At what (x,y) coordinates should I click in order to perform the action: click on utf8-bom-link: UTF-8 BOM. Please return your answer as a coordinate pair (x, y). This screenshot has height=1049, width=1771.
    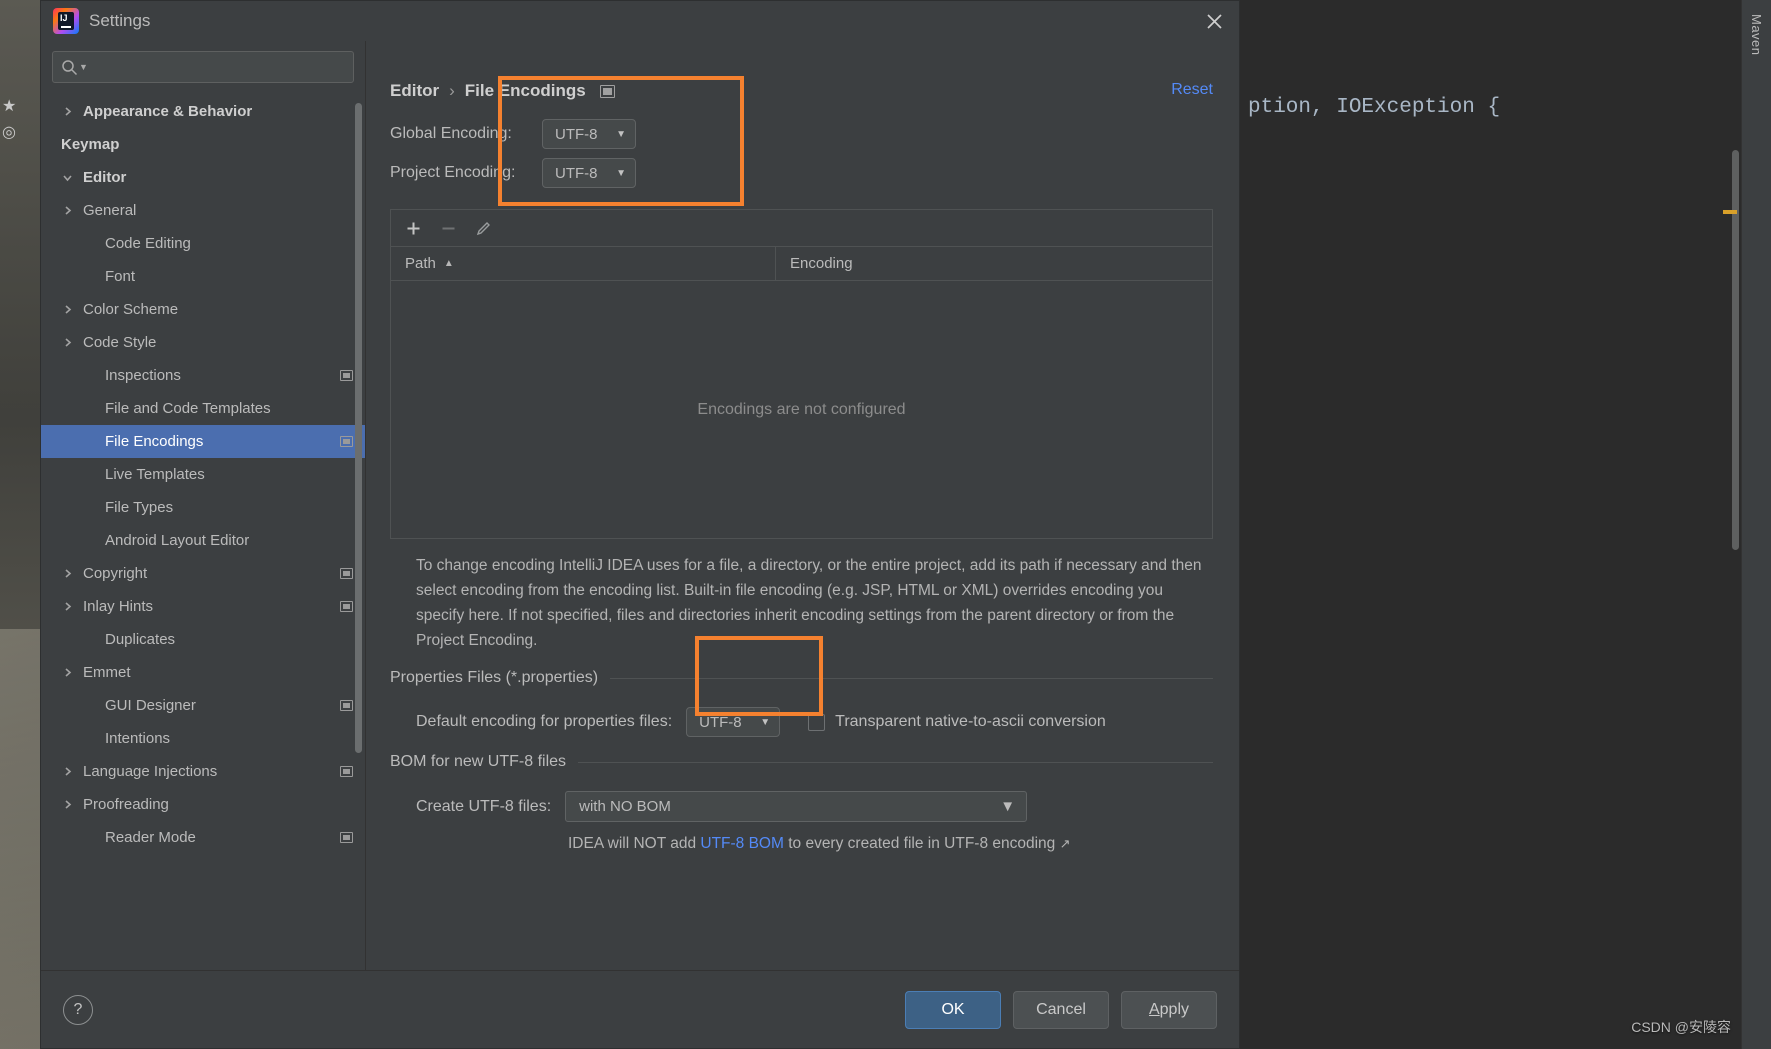
    Looking at the image, I should click on (742, 843).